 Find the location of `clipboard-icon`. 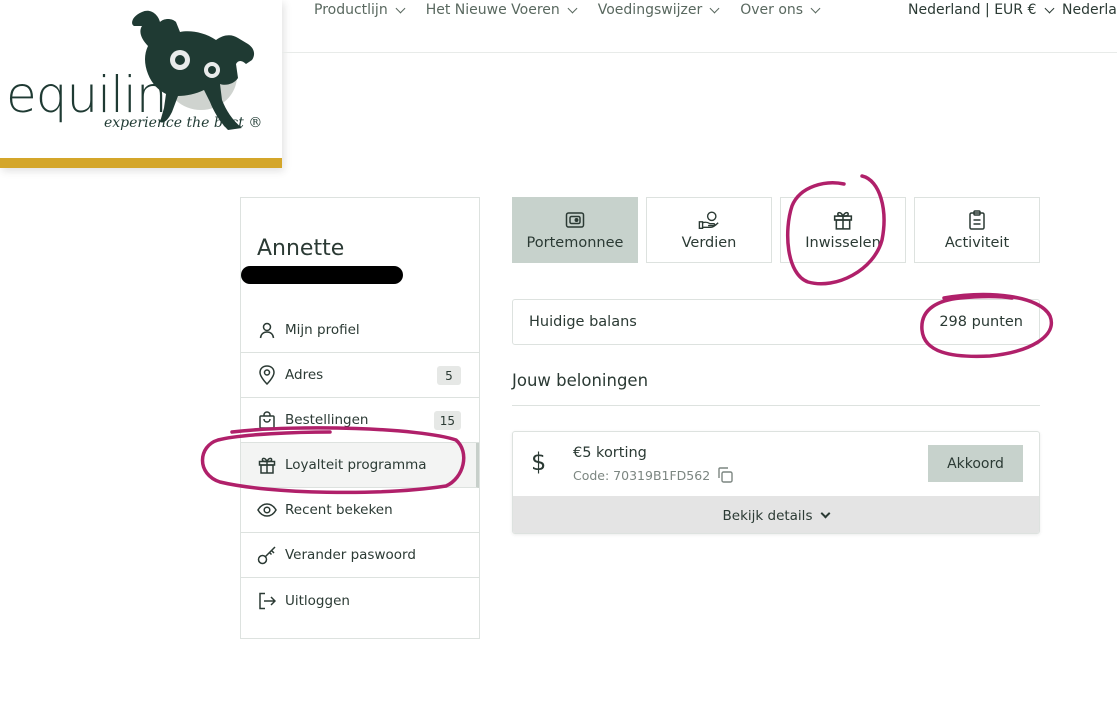

clipboard-icon is located at coordinates (977, 220).